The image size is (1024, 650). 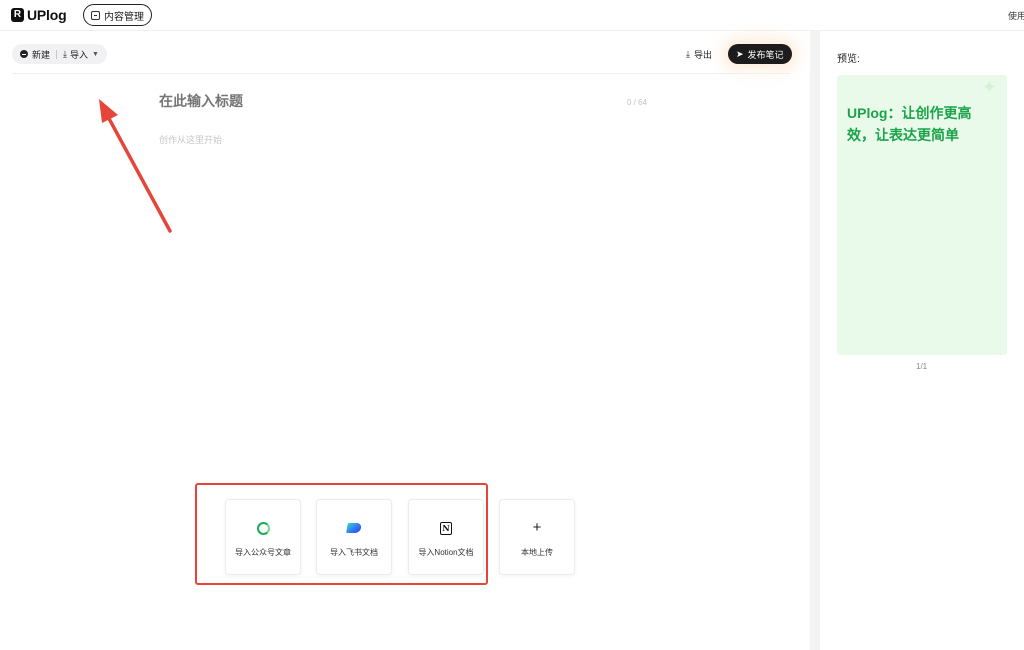 I want to click on title-char-count: 0 / 64, so click(x=637, y=102).